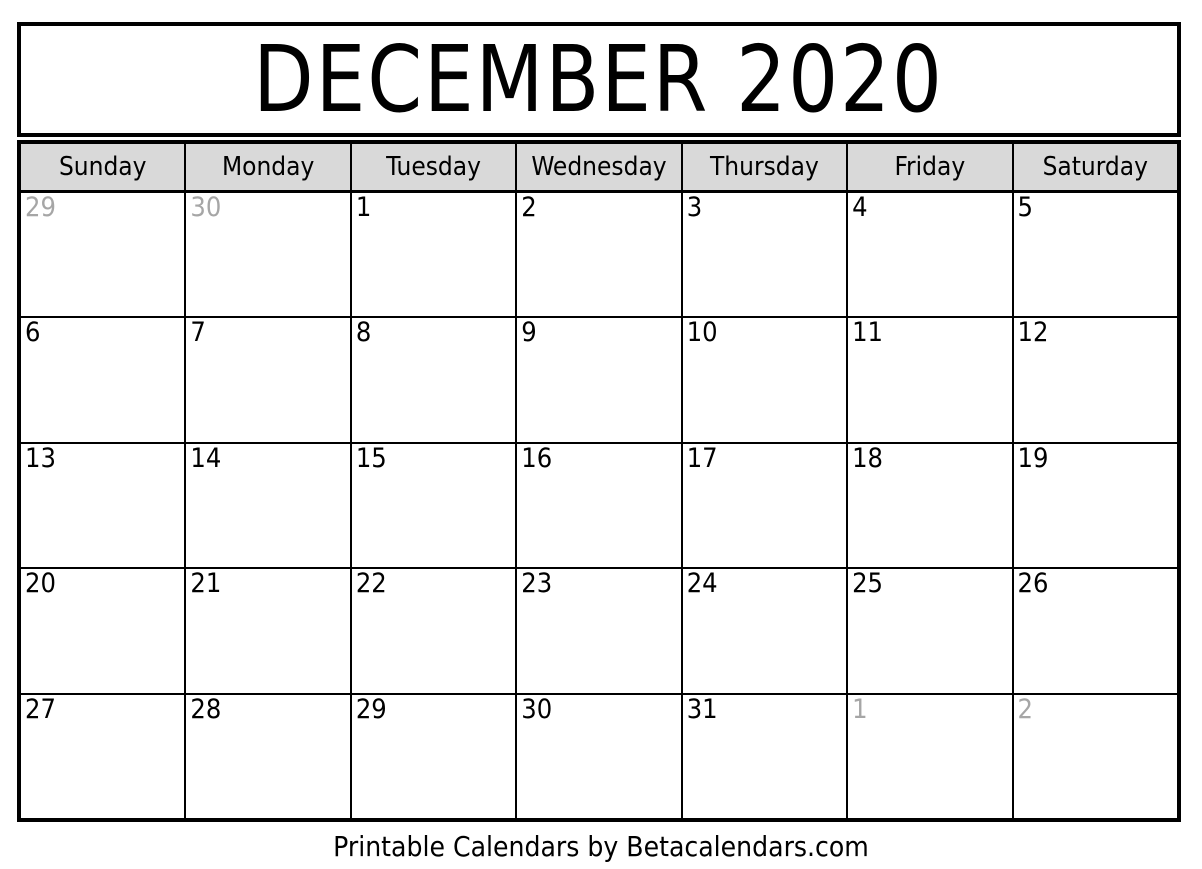  Describe the element at coordinates (33, 333) in the screenshot. I see `day-number: 6` at that location.